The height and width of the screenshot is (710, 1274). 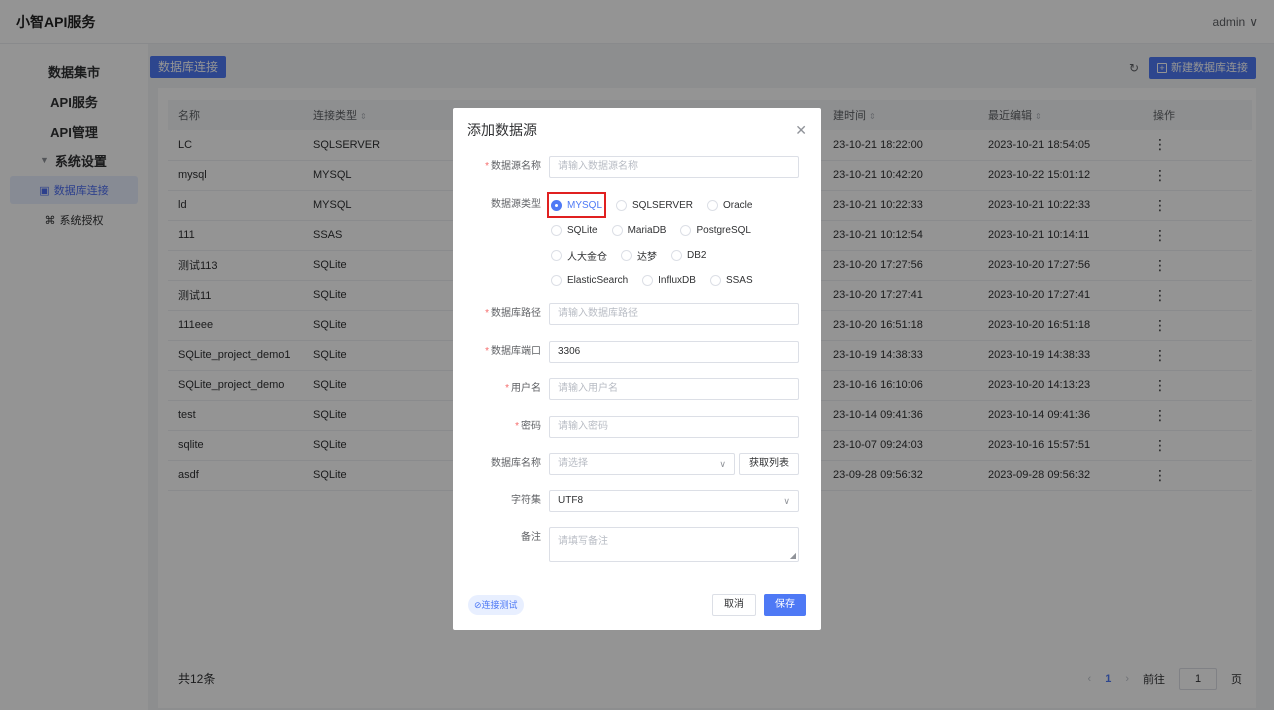 I want to click on radio-label: MariaDB, so click(x=647, y=230).